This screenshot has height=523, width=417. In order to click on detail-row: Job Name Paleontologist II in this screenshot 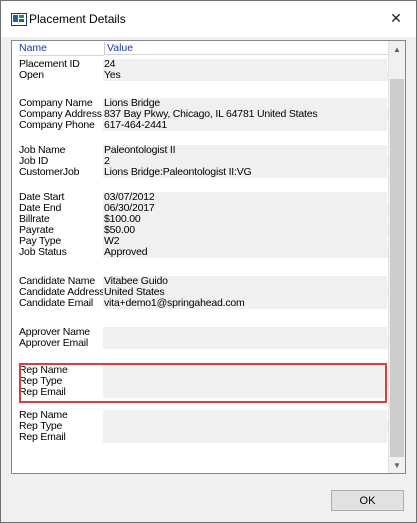, I will do `click(200, 150)`.